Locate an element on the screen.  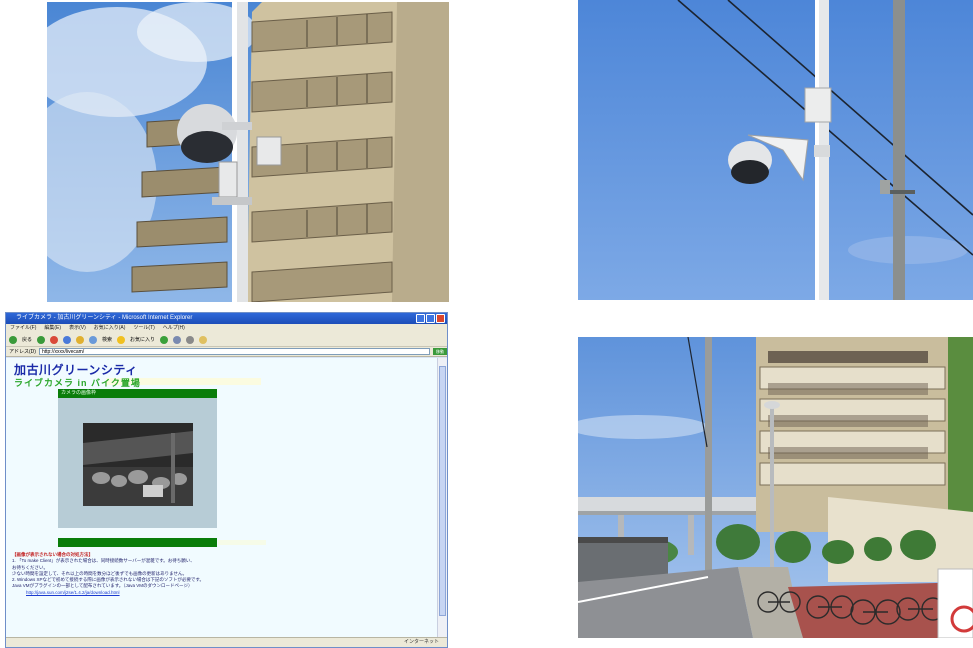
address-input: http://xxxx/livecam/ is located at coordinates (234, 351).